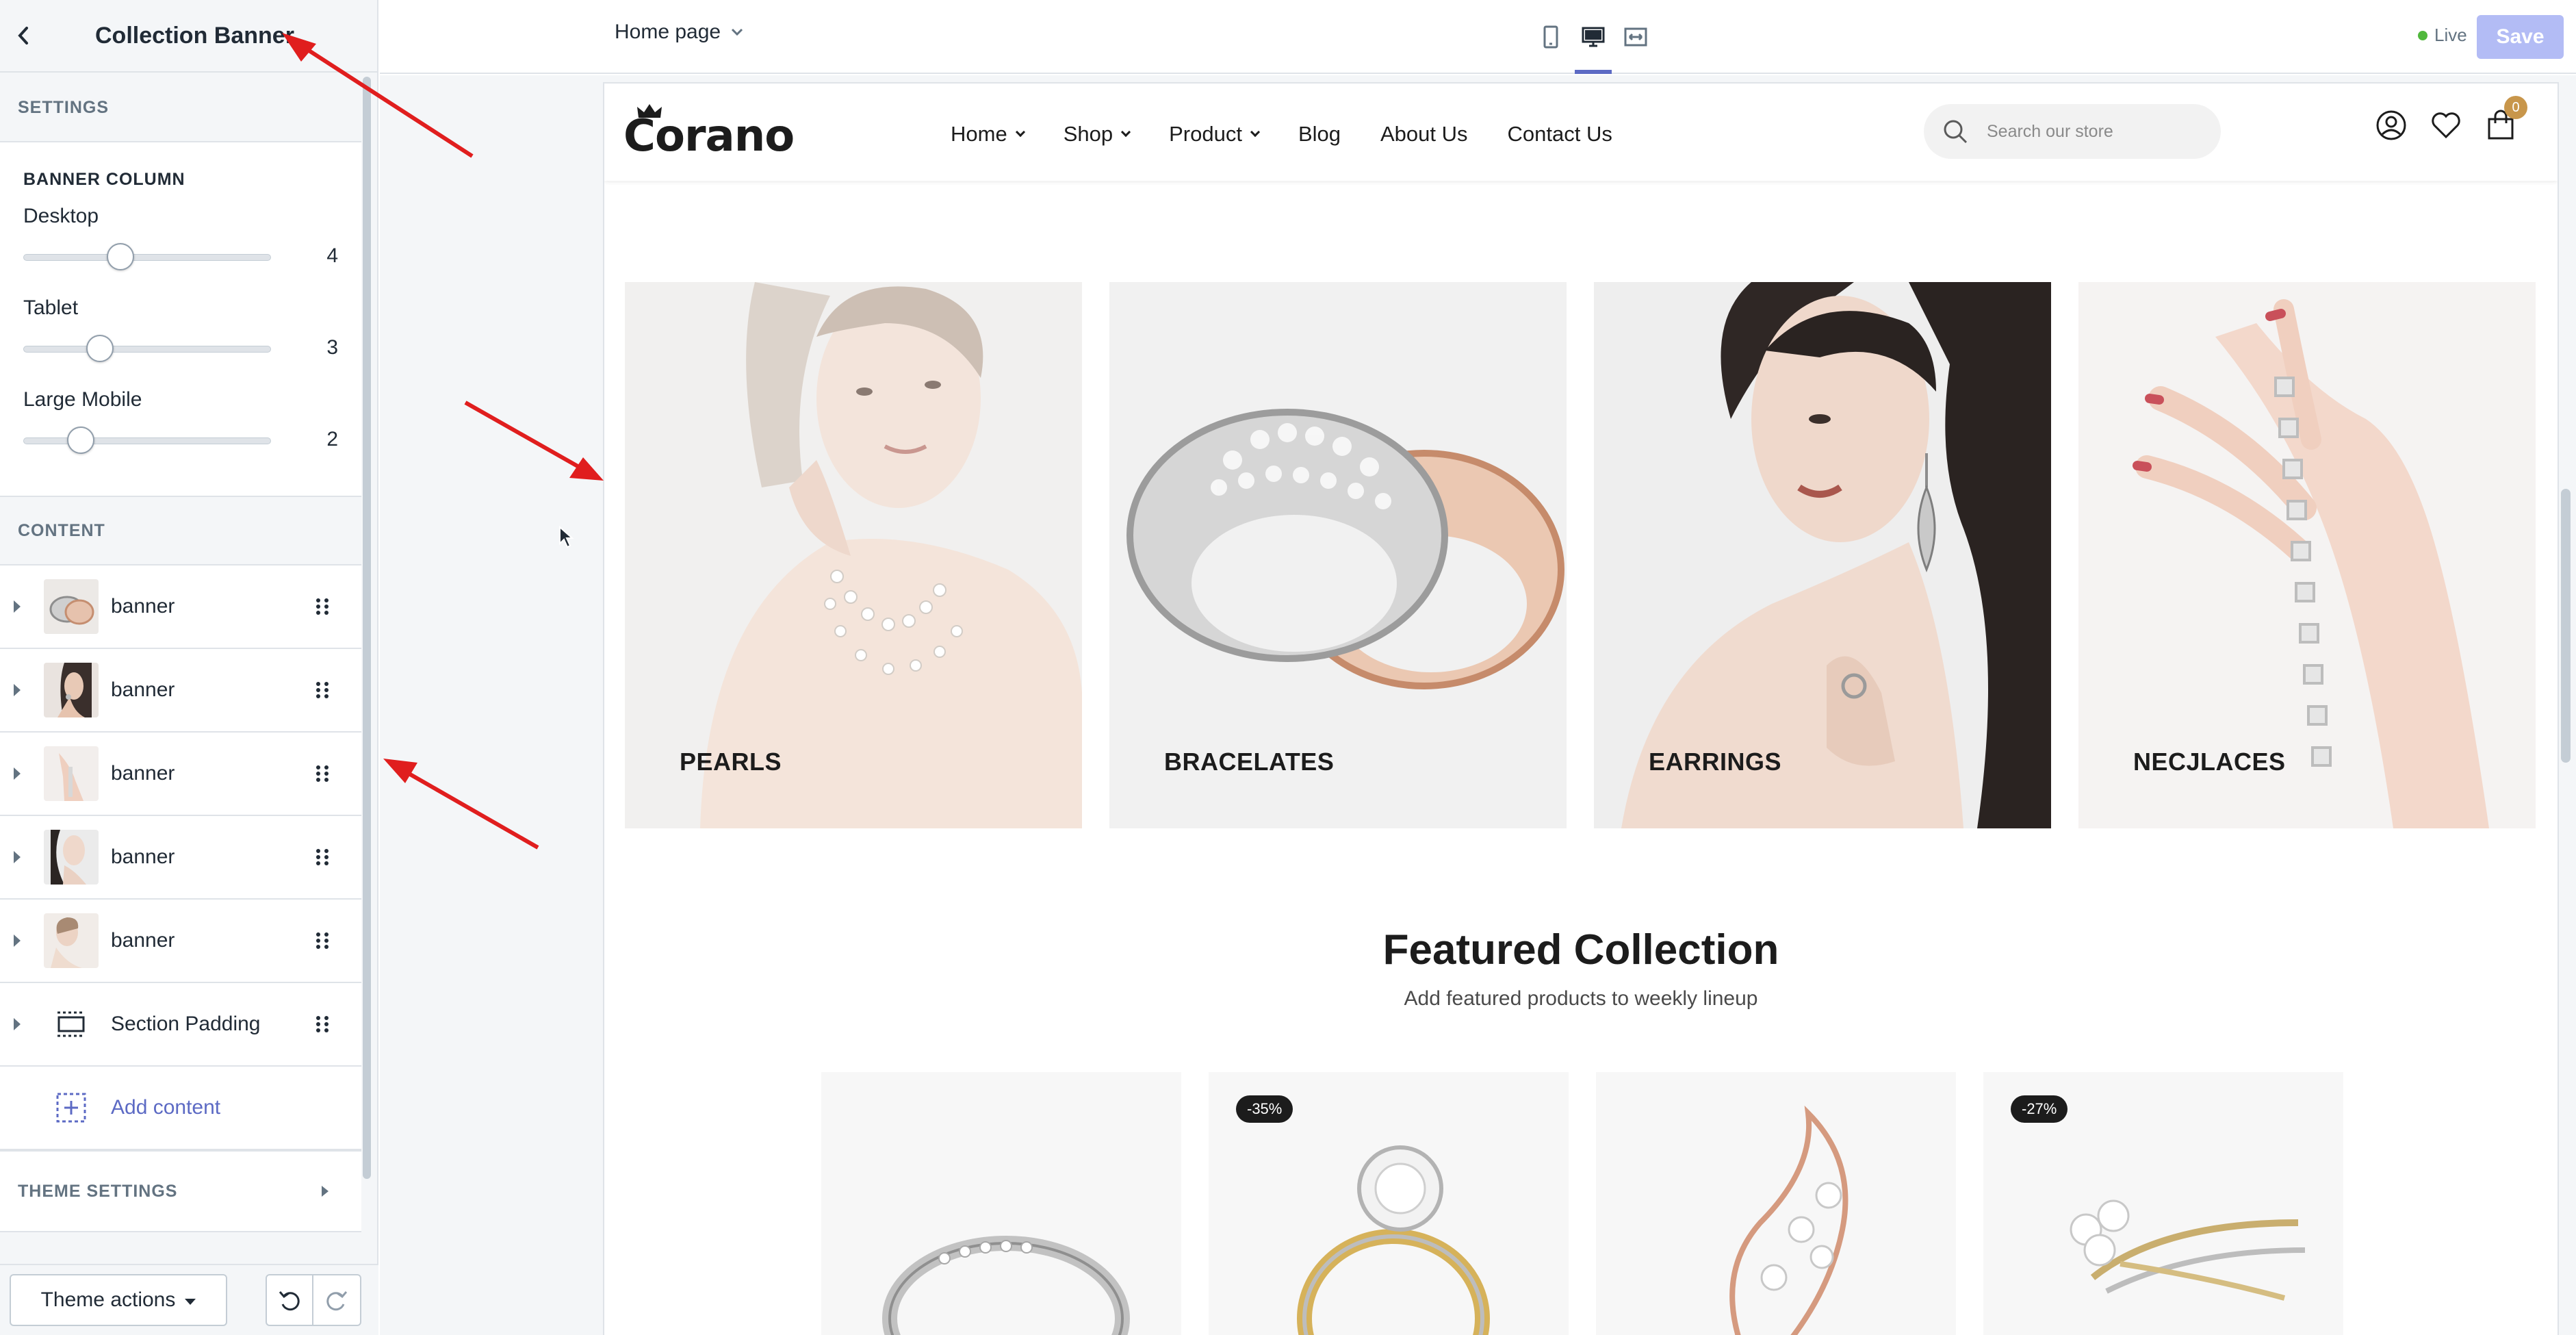  Describe the element at coordinates (979, 134) in the screenshot. I see `nav-label: Home` at that location.